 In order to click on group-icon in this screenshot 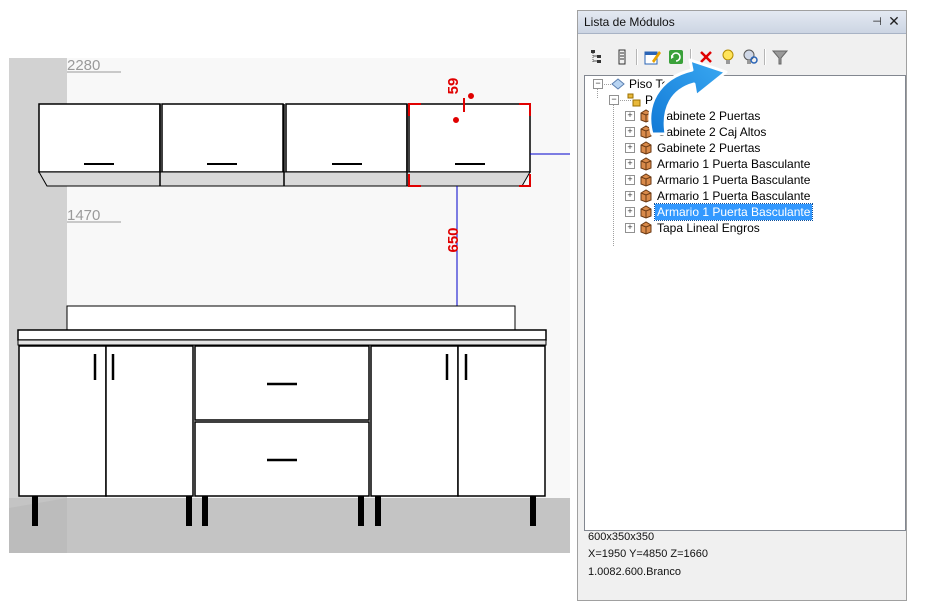, I will do `click(634, 100)`.